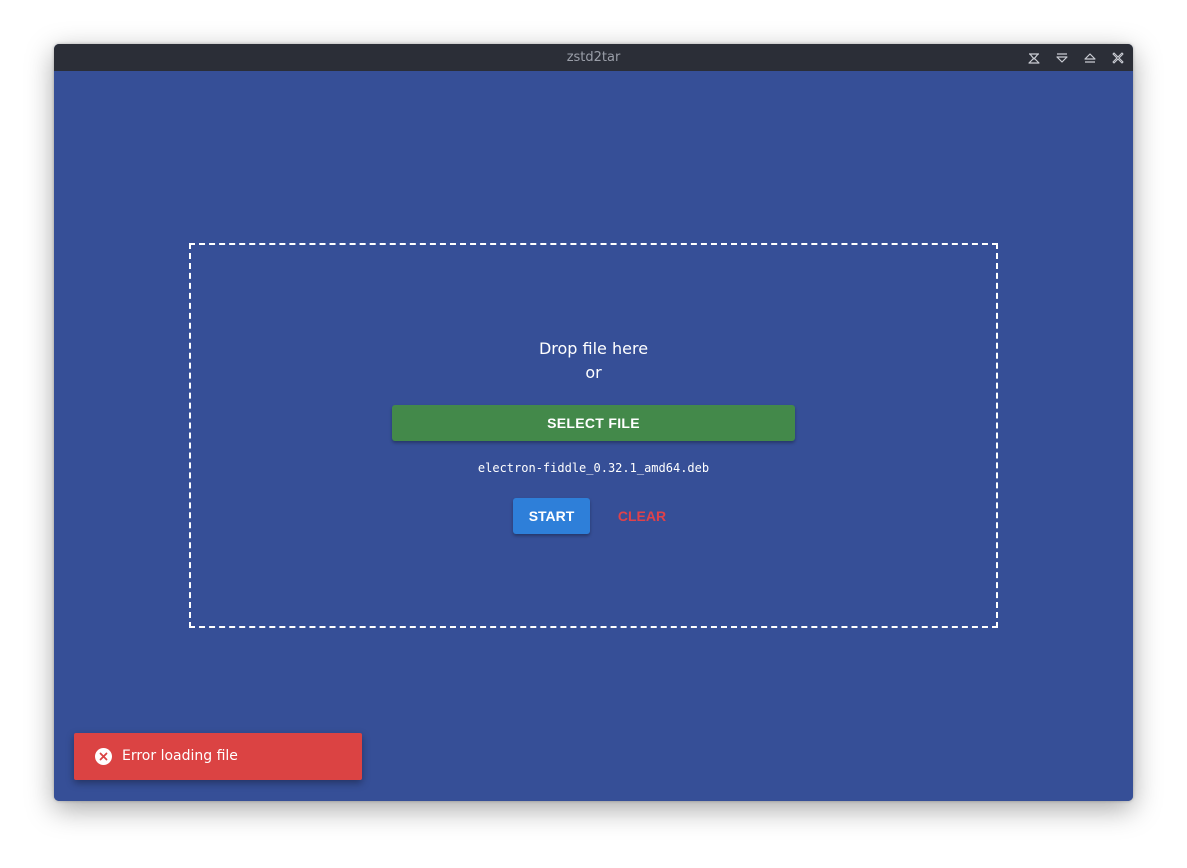  Describe the element at coordinates (1118, 58) in the screenshot. I see `close-icon` at that location.